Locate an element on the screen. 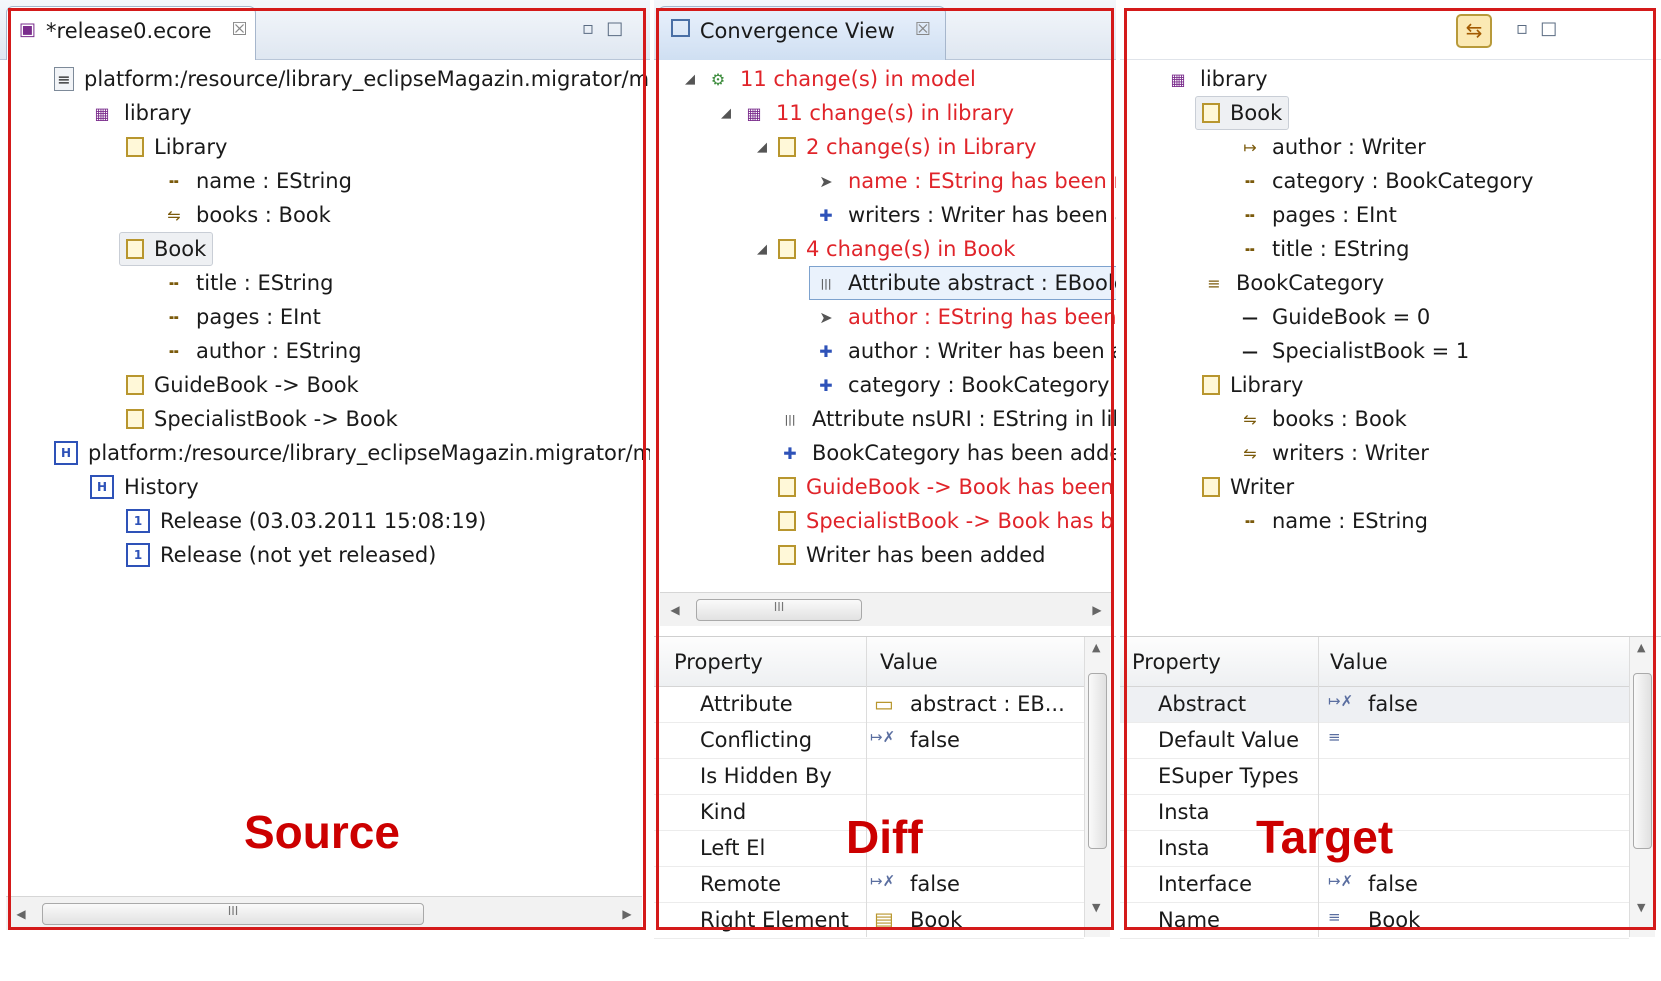 The width and height of the screenshot is (1661, 981). property-row: Interface ↦✗ false is located at coordinates (1374, 885).